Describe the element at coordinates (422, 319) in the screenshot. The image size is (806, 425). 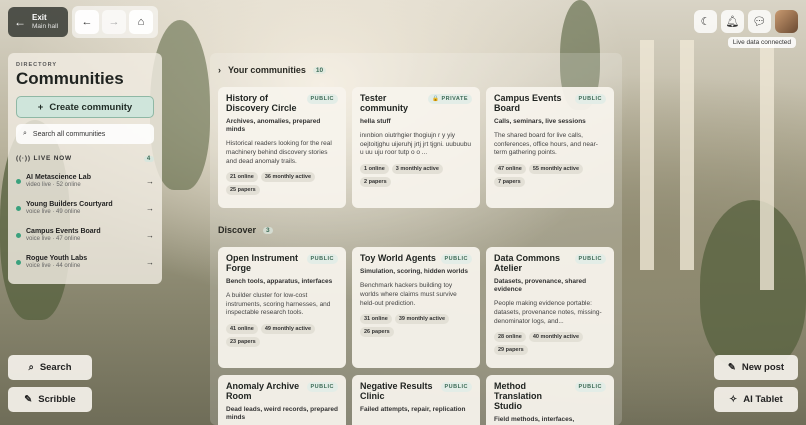
I see `stat-monthly-active: 39 monthly active` at that location.